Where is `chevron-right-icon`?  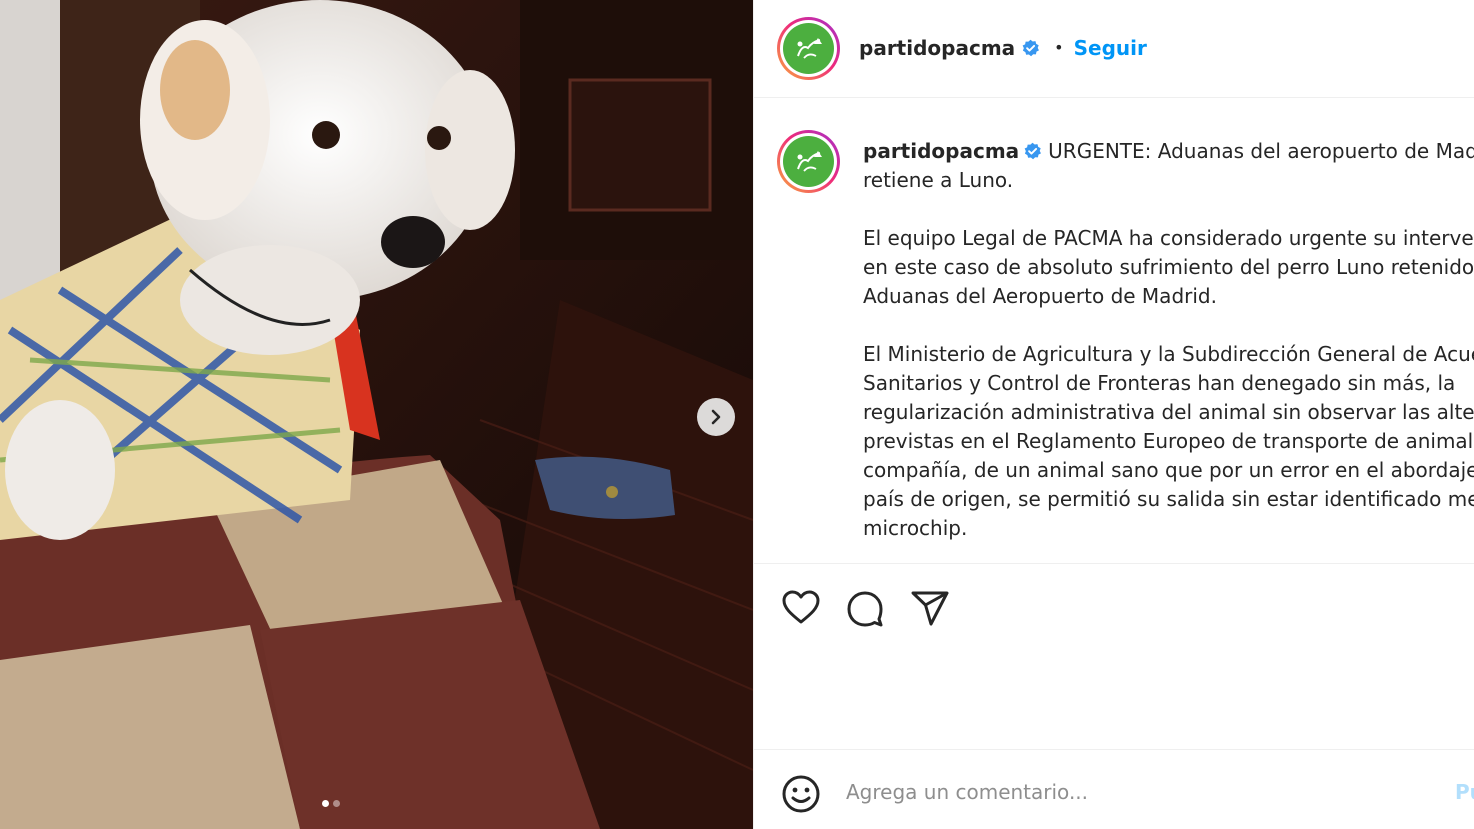
chevron-right-icon is located at coordinates (716, 417).